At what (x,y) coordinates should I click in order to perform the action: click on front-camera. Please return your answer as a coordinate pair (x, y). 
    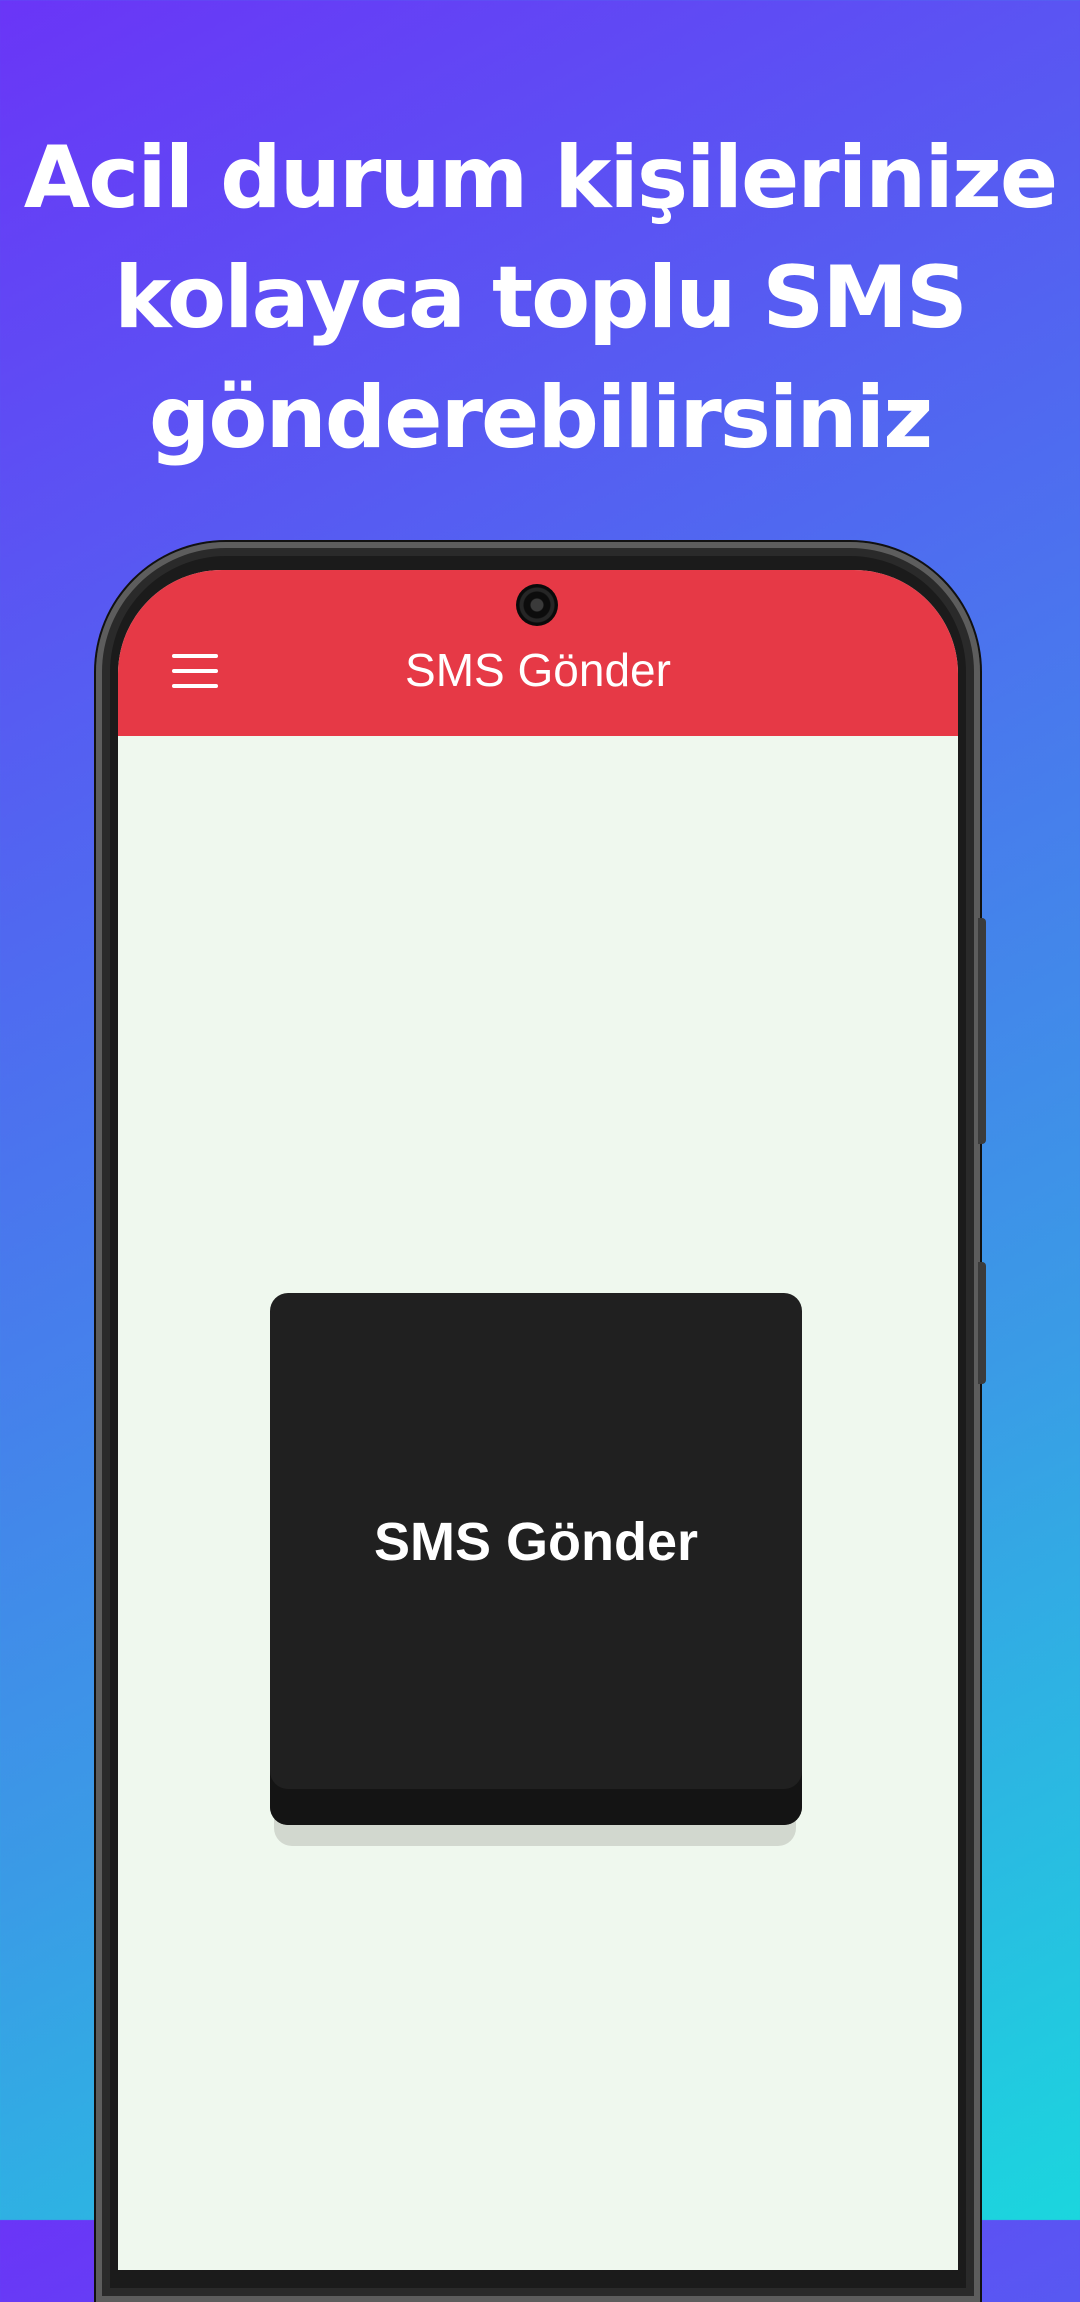
    Looking at the image, I should click on (537, 605).